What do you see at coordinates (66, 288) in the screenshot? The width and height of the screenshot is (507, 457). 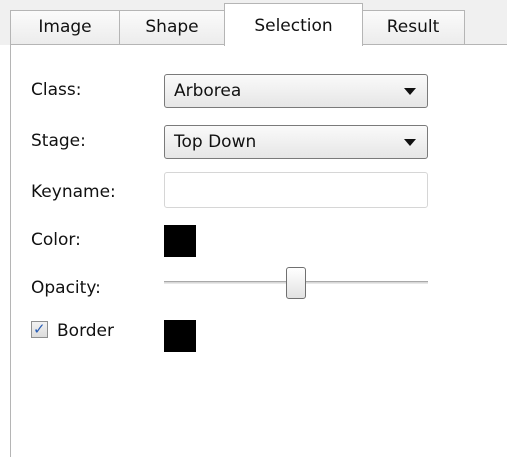 I see `opacity-label: Opacity:` at bounding box center [66, 288].